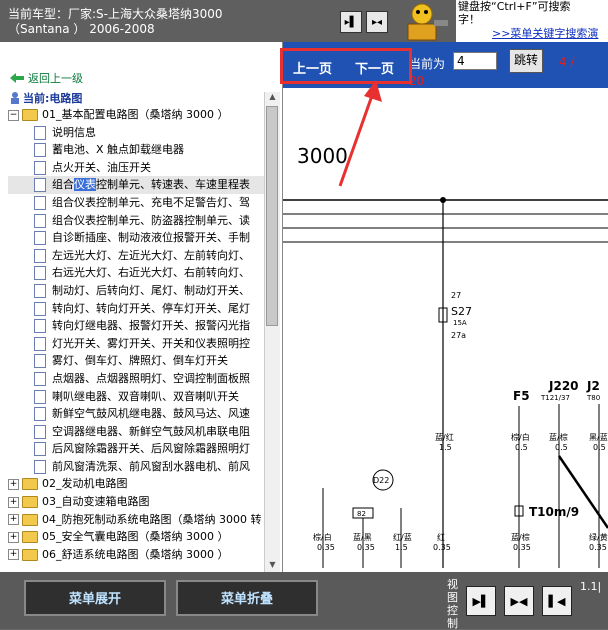 This screenshot has width=608, height=630. Describe the element at coordinates (272, 98) in the screenshot. I see `scroll-up-icon: ▲` at that location.